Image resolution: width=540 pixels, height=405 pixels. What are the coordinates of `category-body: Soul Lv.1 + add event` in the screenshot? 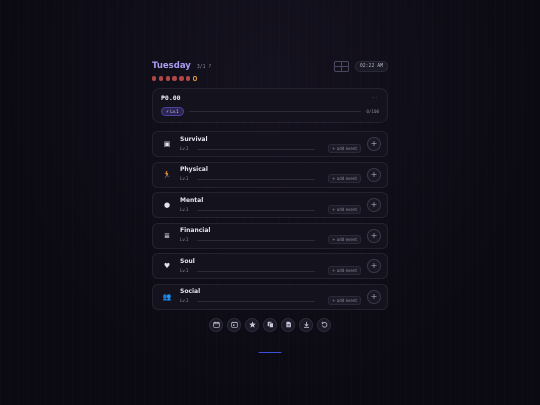 It's located at (270, 266).